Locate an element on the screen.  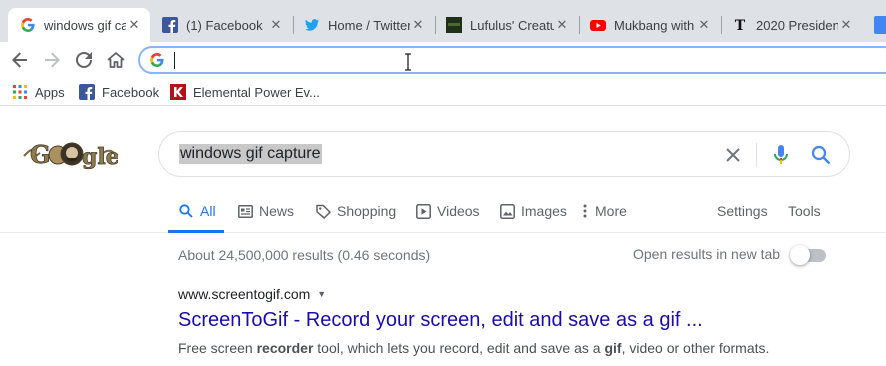
tab-title: 2020 President is located at coordinates (797, 25).